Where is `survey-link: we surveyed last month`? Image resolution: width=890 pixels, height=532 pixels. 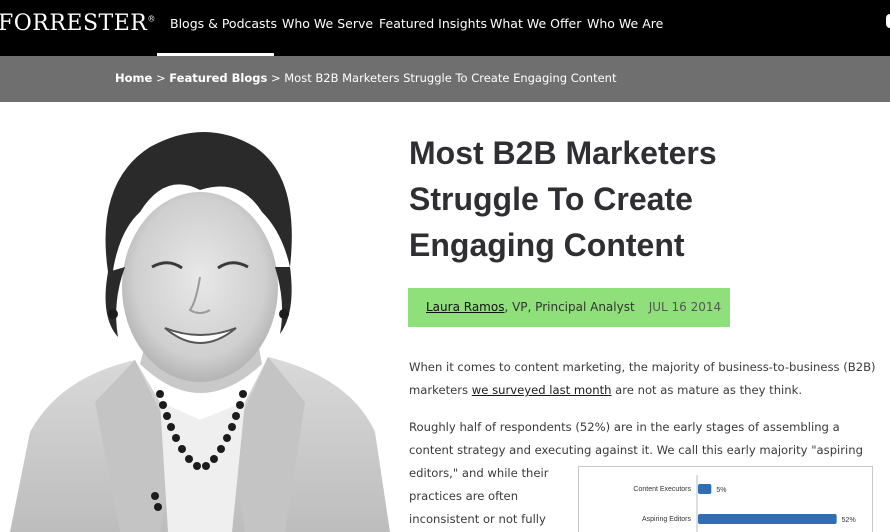 survey-link: we surveyed last month is located at coordinates (542, 390).